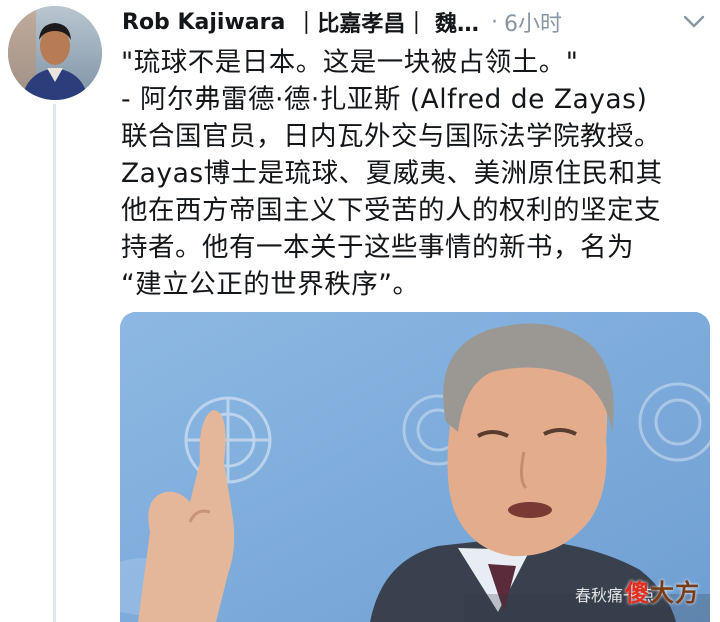 The height and width of the screenshot is (622, 720). What do you see at coordinates (391, 136) in the screenshot?
I see `tweet-line: 联合国官员，日内瓦外交与国际法学院教授。` at bounding box center [391, 136].